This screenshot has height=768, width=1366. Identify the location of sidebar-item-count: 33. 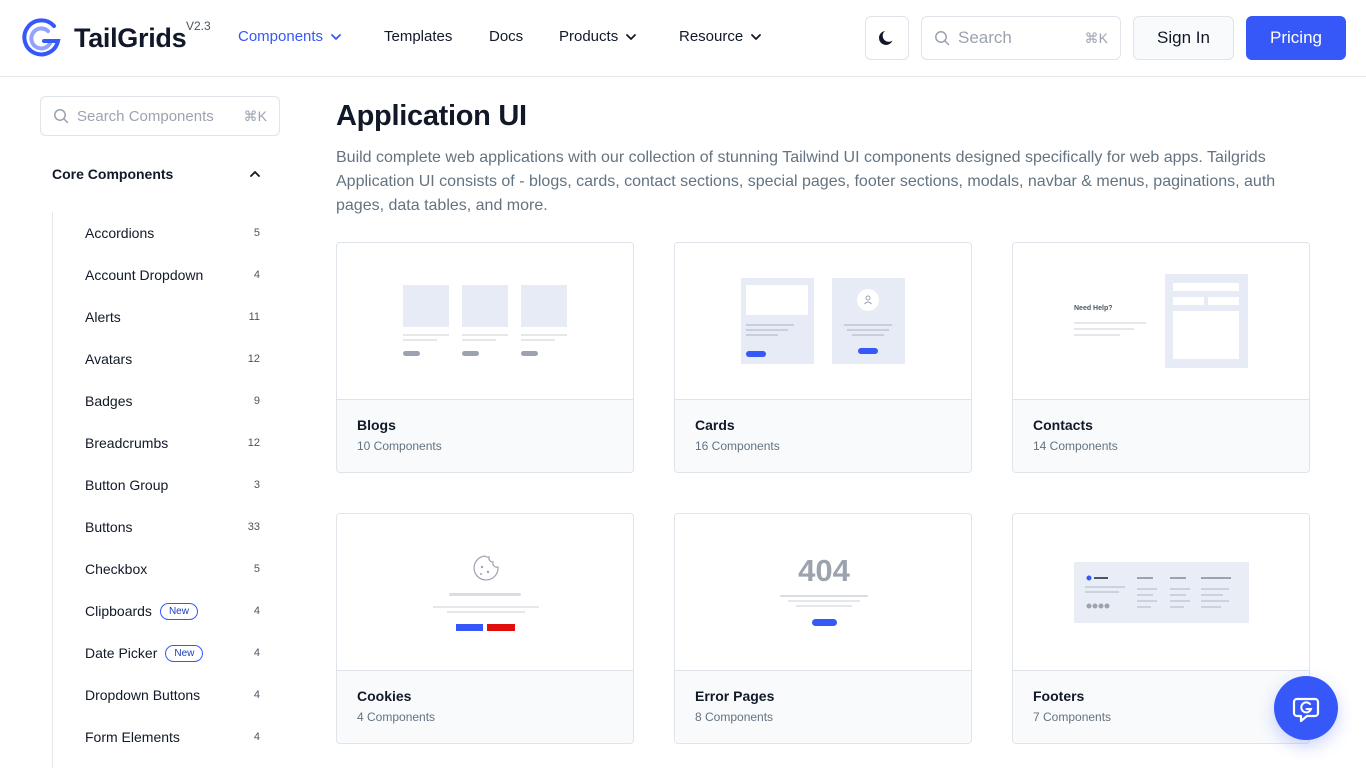
(253, 527).